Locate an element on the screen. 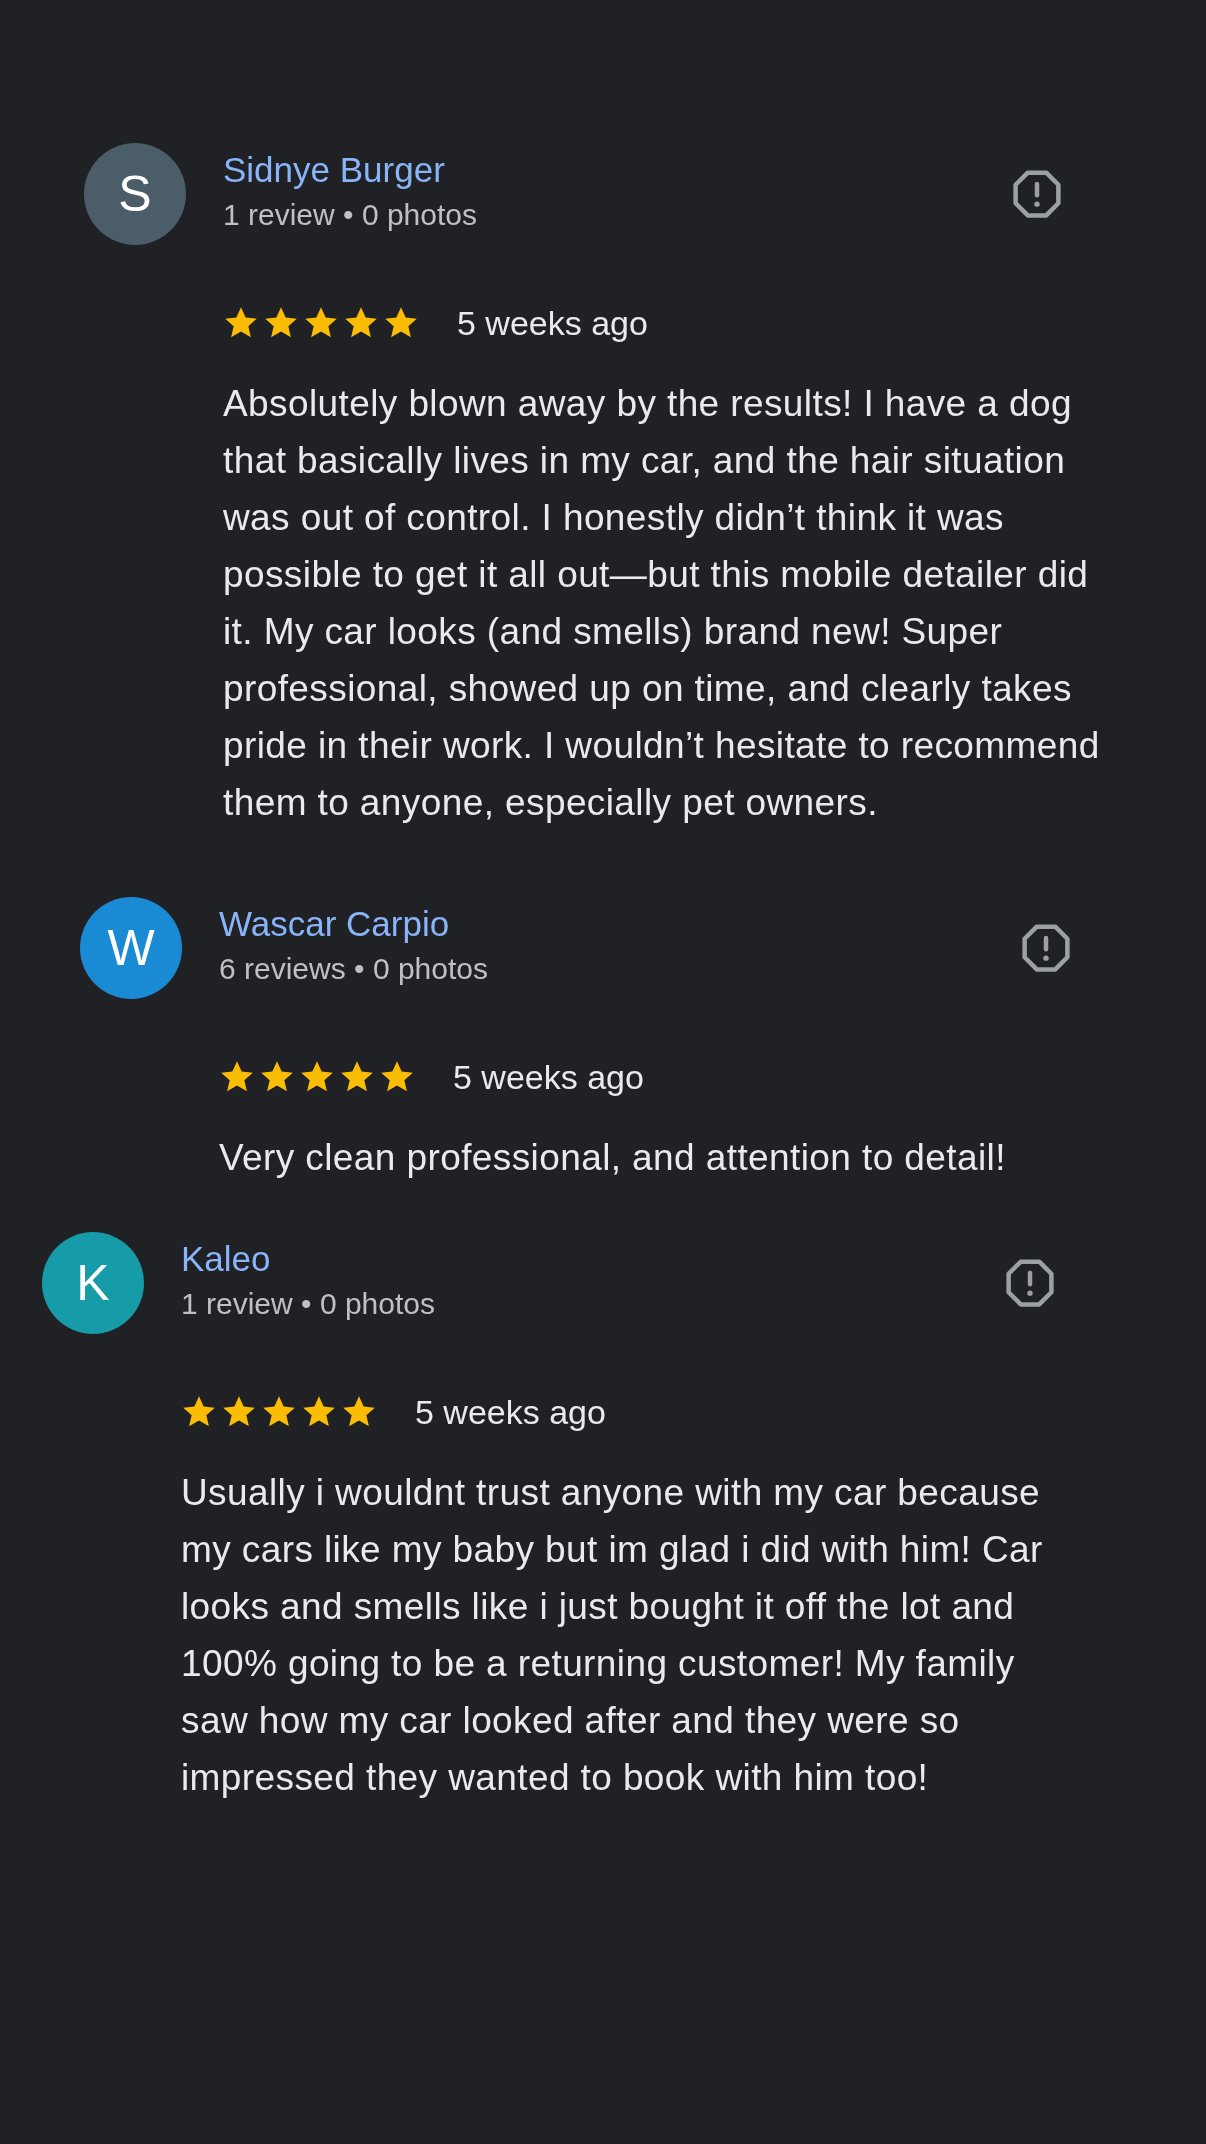  avatar: S is located at coordinates (135, 194).